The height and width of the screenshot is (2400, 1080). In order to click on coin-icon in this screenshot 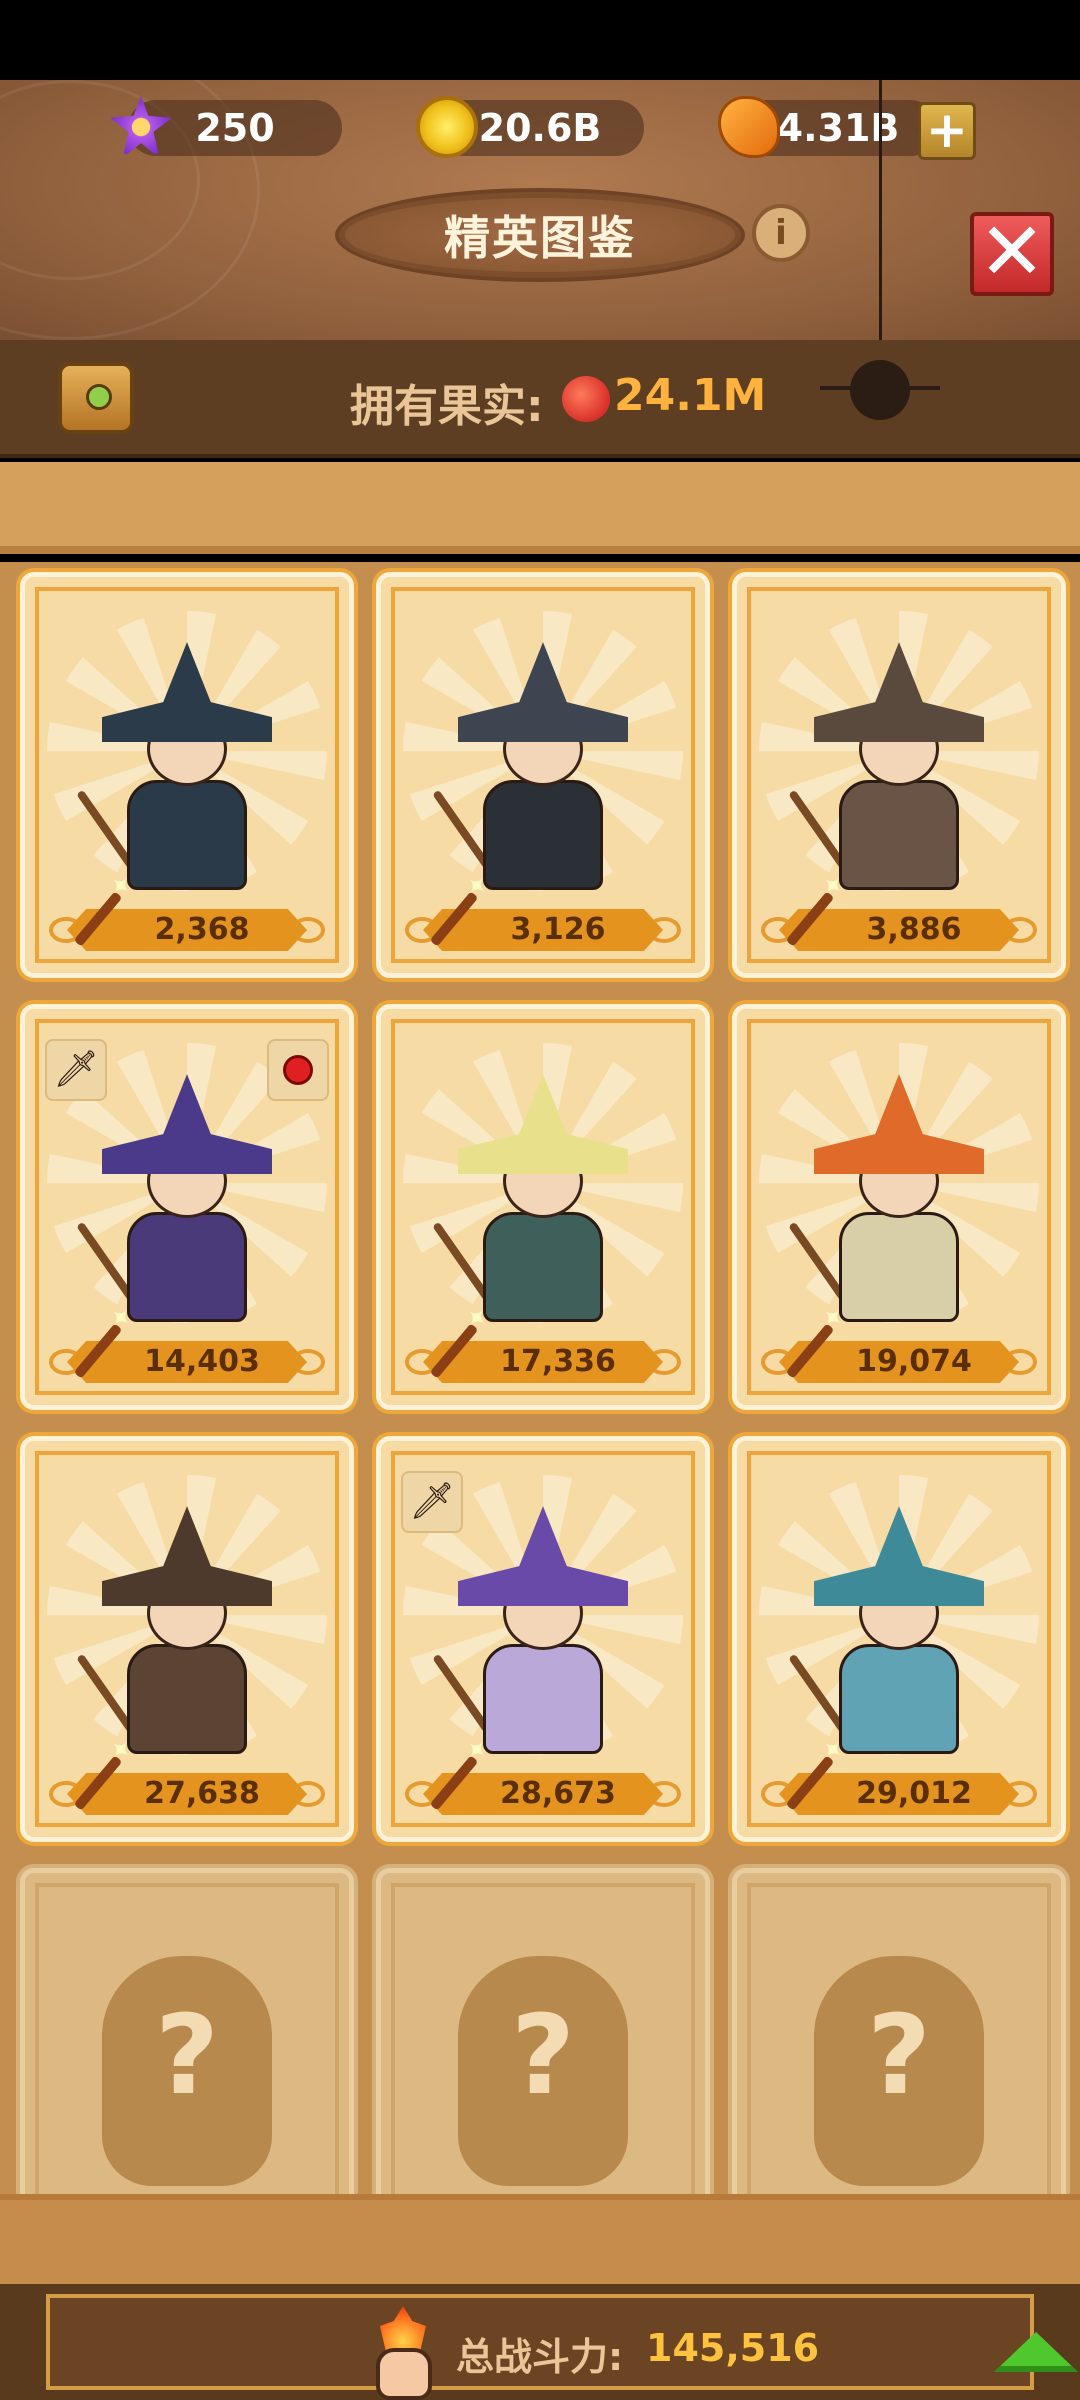, I will do `click(447, 127)`.